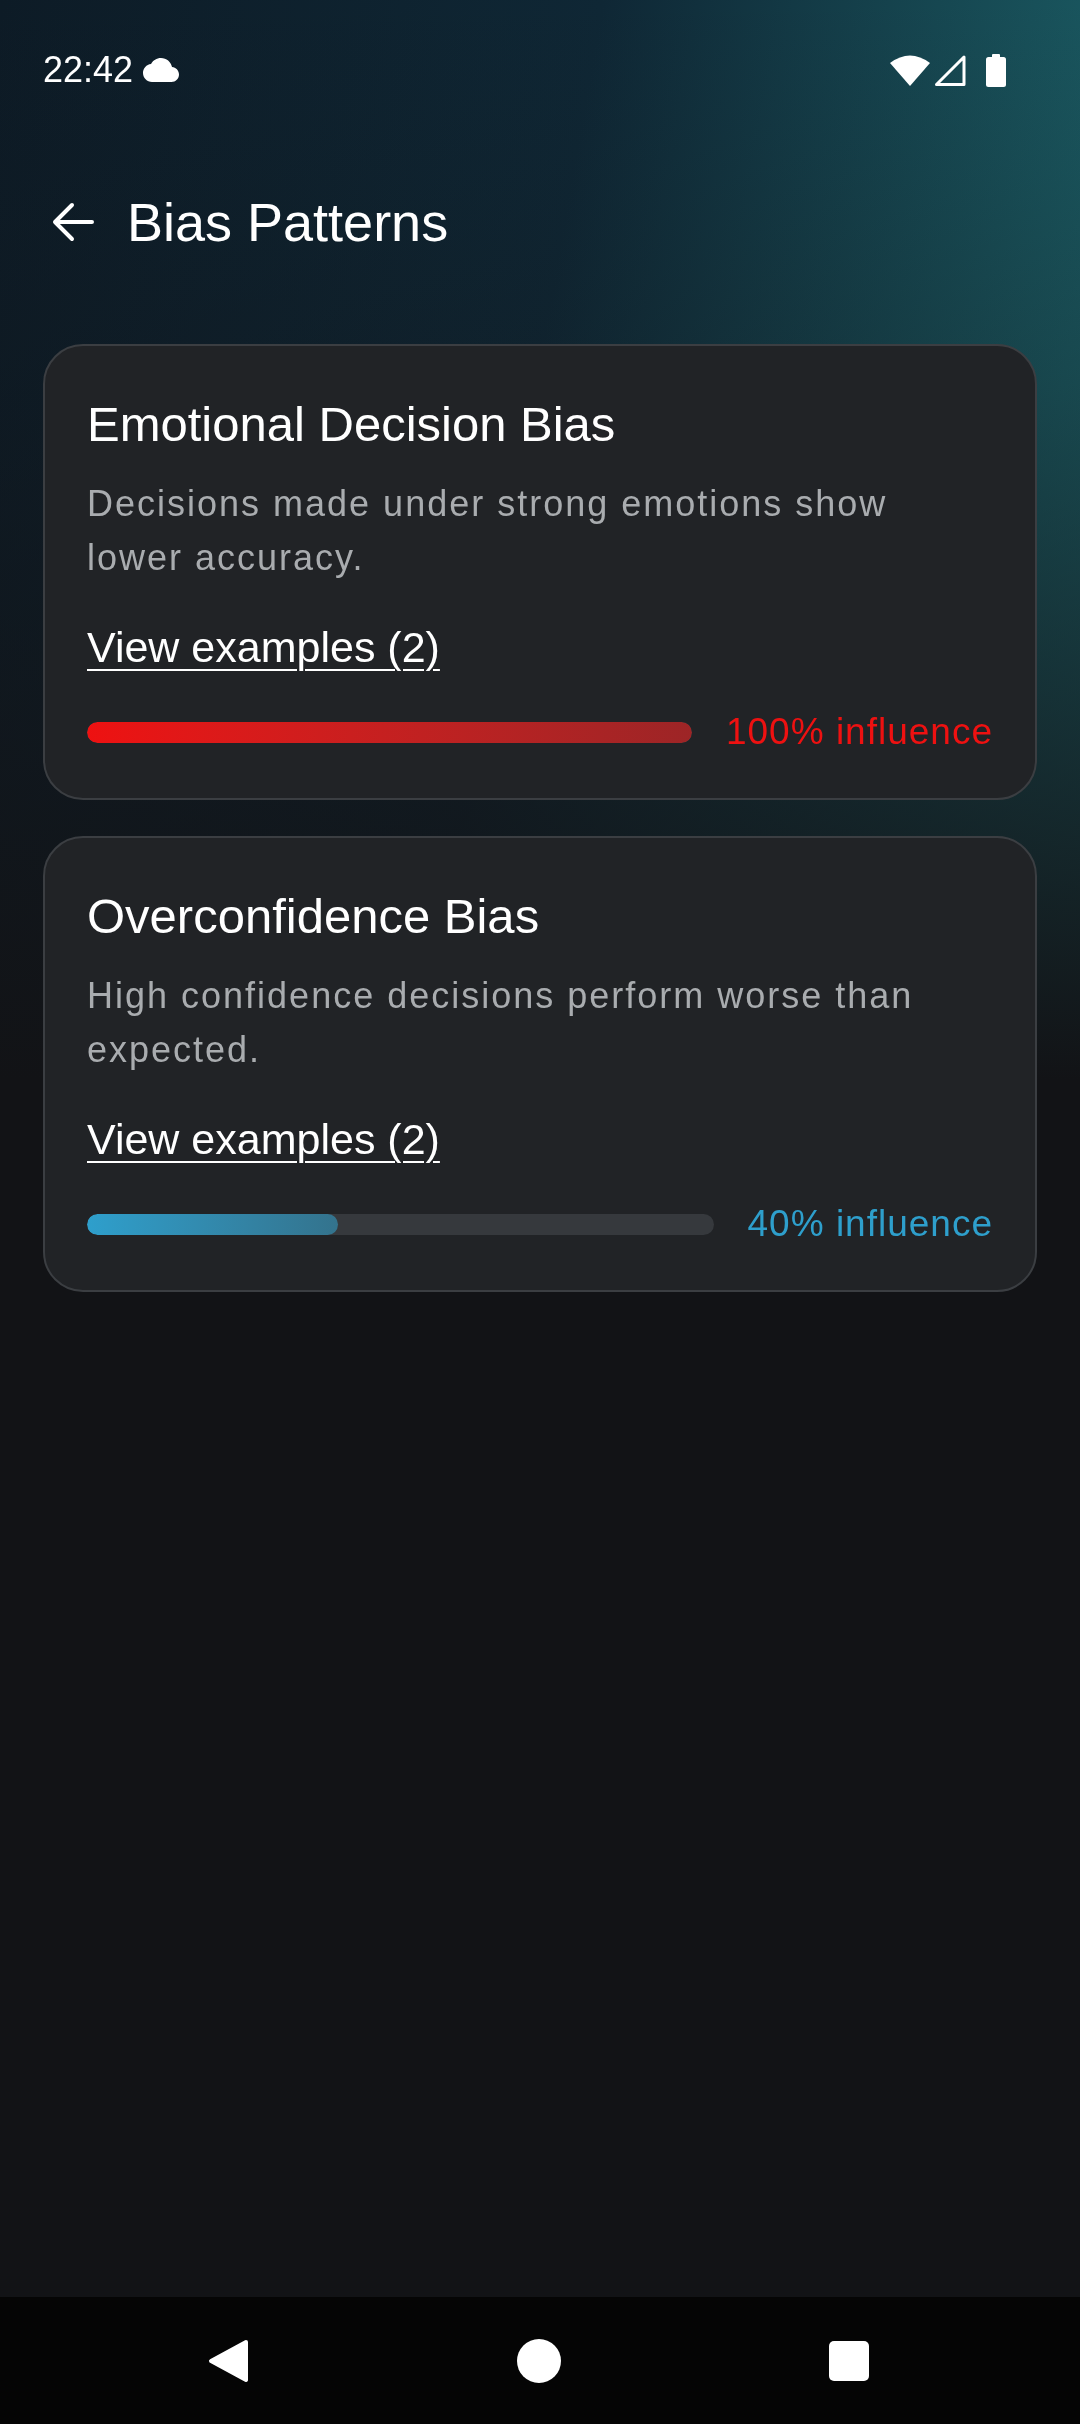  Describe the element at coordinates (501, 1023) in the screenshot. I see `card-description: High confidence decisions perform worse than expected.` at that location.